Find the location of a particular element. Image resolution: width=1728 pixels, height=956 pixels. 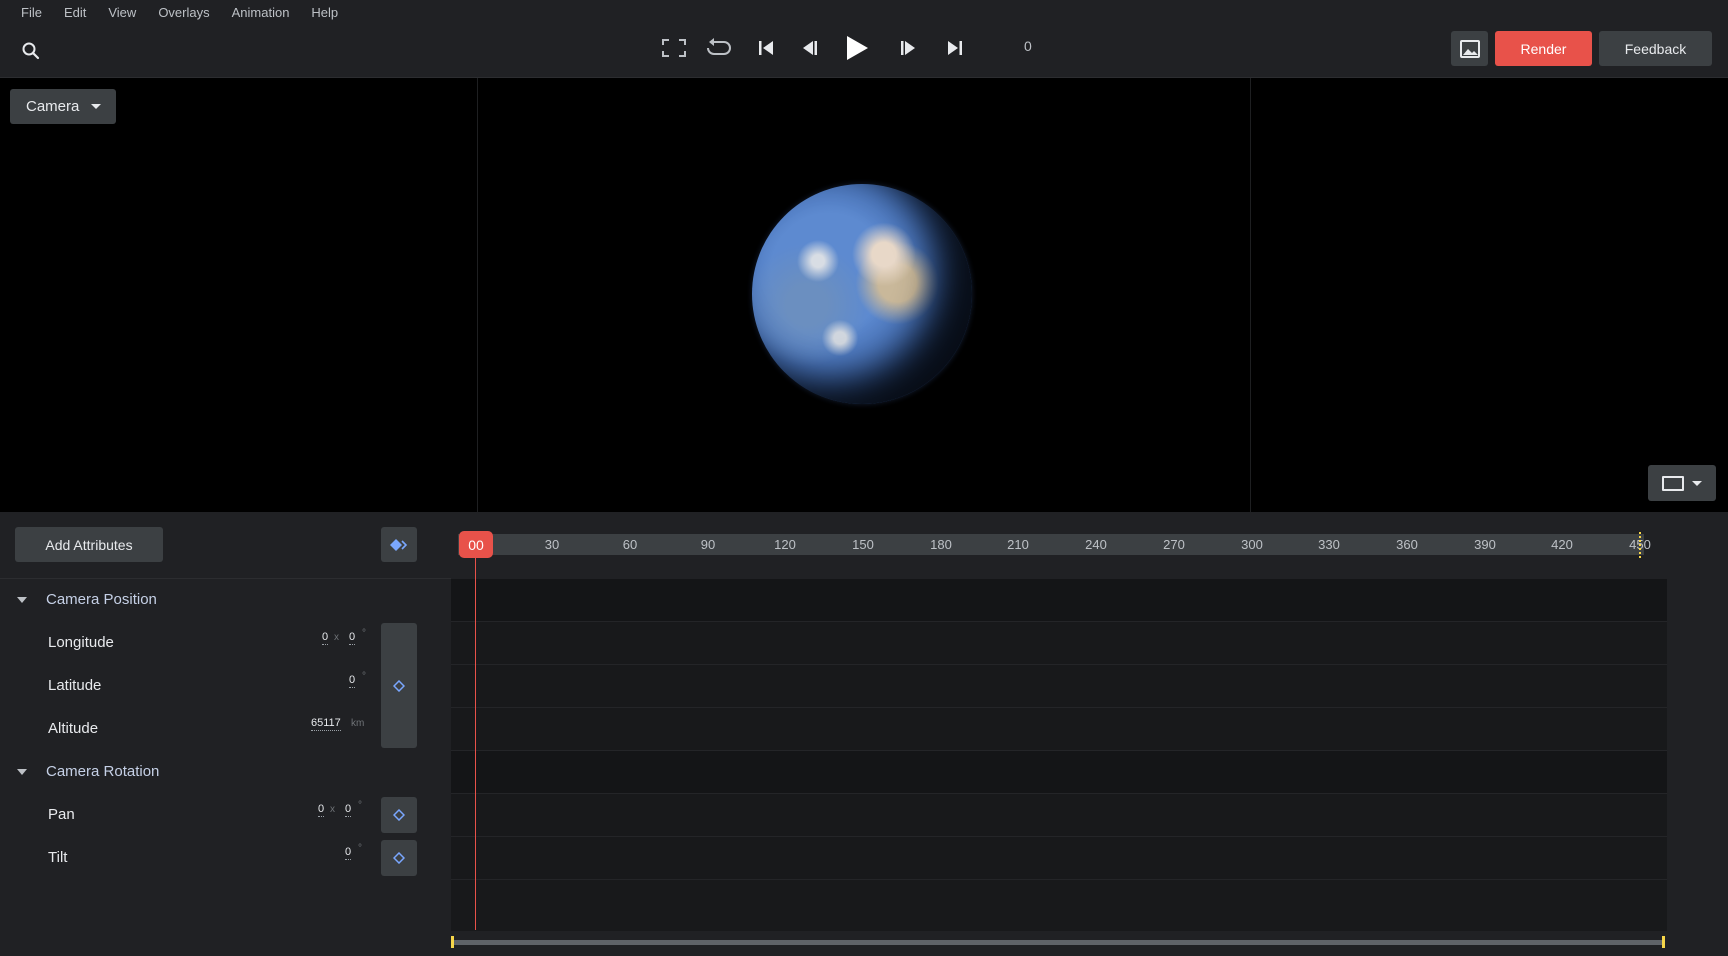

attr-label: Longitude is located at coordinates (81, 642).